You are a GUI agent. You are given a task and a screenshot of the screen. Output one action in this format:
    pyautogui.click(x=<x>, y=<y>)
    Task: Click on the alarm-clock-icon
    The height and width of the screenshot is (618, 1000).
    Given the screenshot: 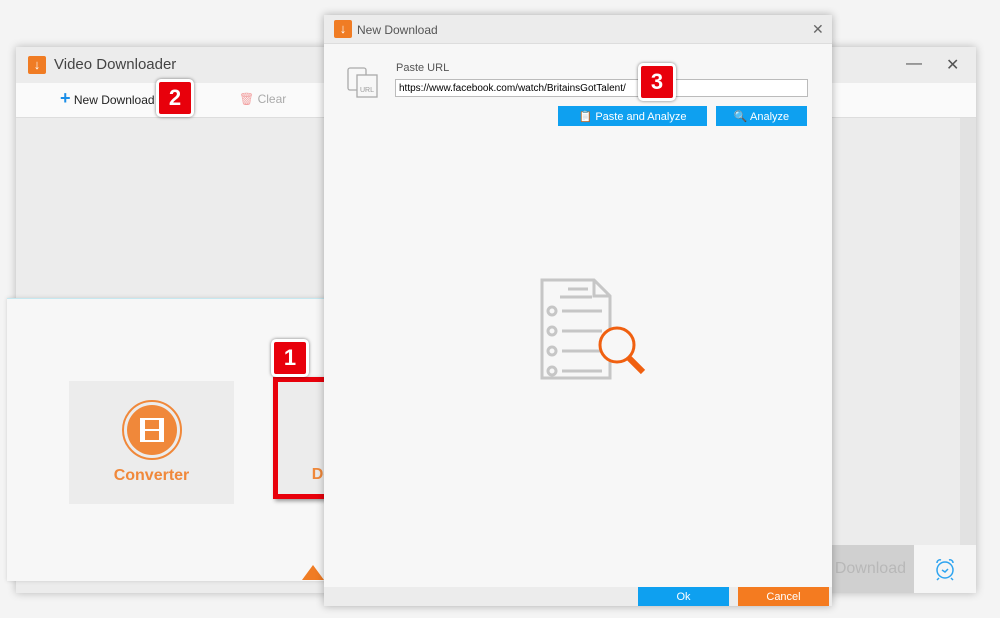 What is the action you would take?
    pyautogui.click(x=945, y=570)
    